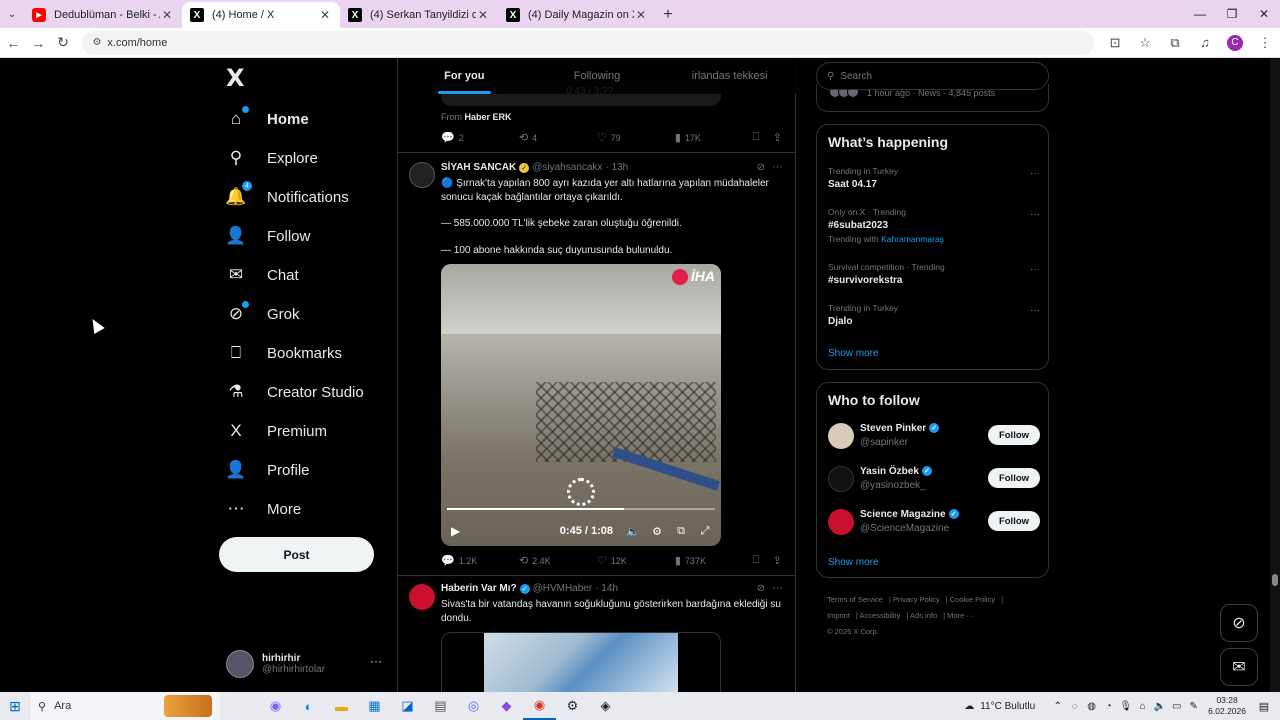  What do you see at coordinates (912, 239) in the screenshot?
I see `trend-link: Kahramanmaraş` at bounding box center [912, 239].